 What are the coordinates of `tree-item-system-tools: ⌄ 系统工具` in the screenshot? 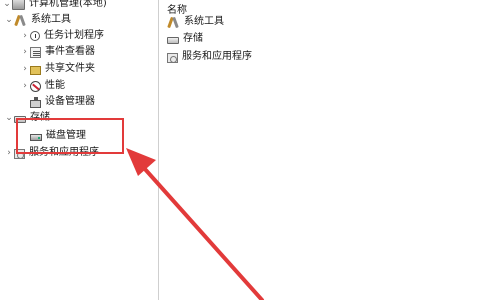 It's located at (37, 20).